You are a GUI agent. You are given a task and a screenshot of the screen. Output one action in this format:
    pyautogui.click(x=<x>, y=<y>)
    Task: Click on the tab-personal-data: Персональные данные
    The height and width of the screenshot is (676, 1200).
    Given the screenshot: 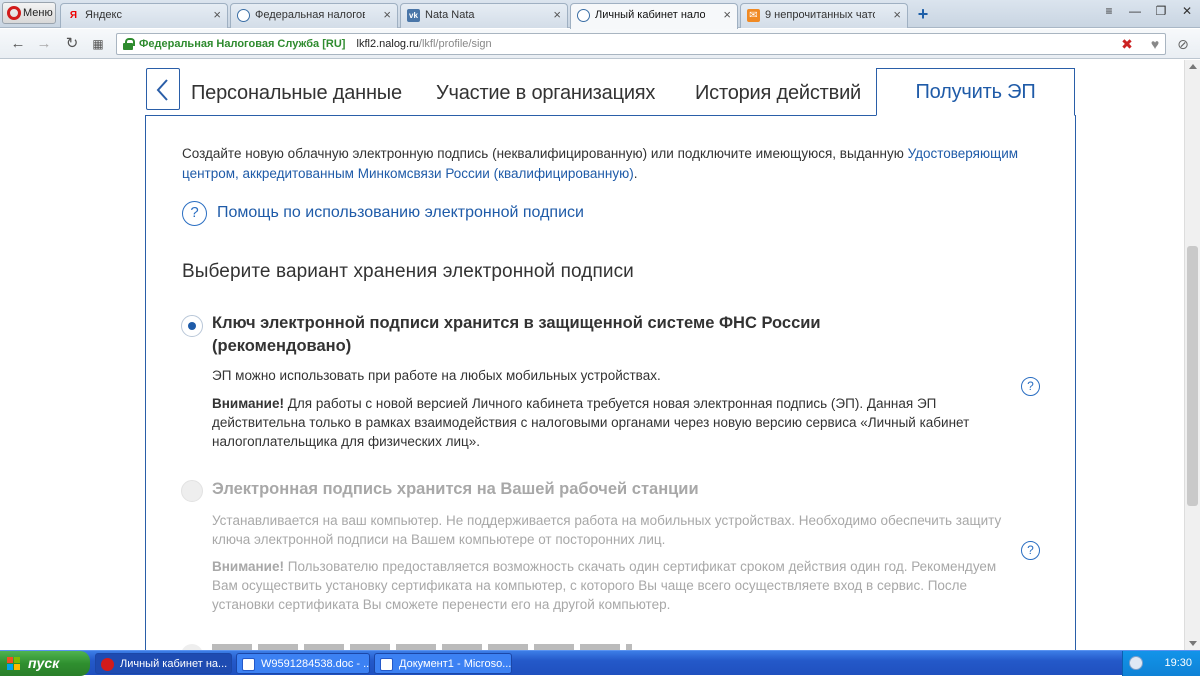 What is the action you would take?
    pyautogui.click(x=296, y=93)
    